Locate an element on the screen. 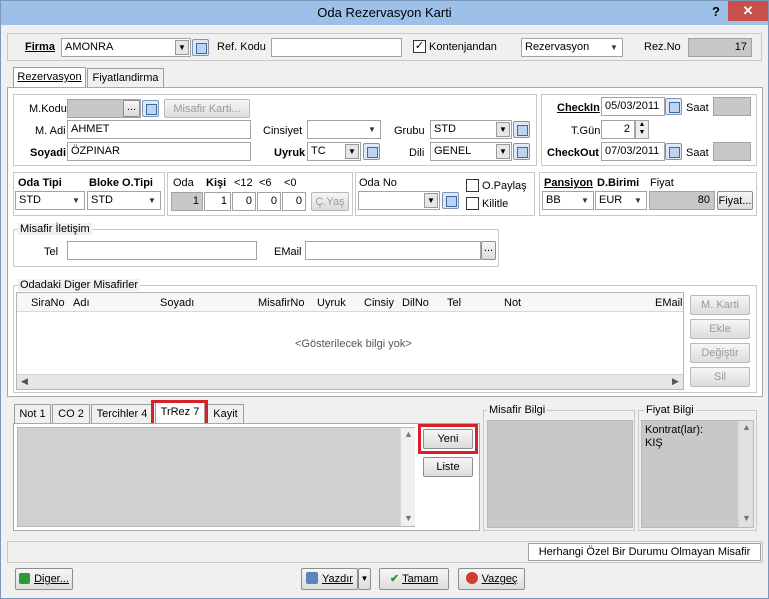 The width and height of the screenshot is (769, 599). ekle-button: Ekle is located at coordinates (720, 329).